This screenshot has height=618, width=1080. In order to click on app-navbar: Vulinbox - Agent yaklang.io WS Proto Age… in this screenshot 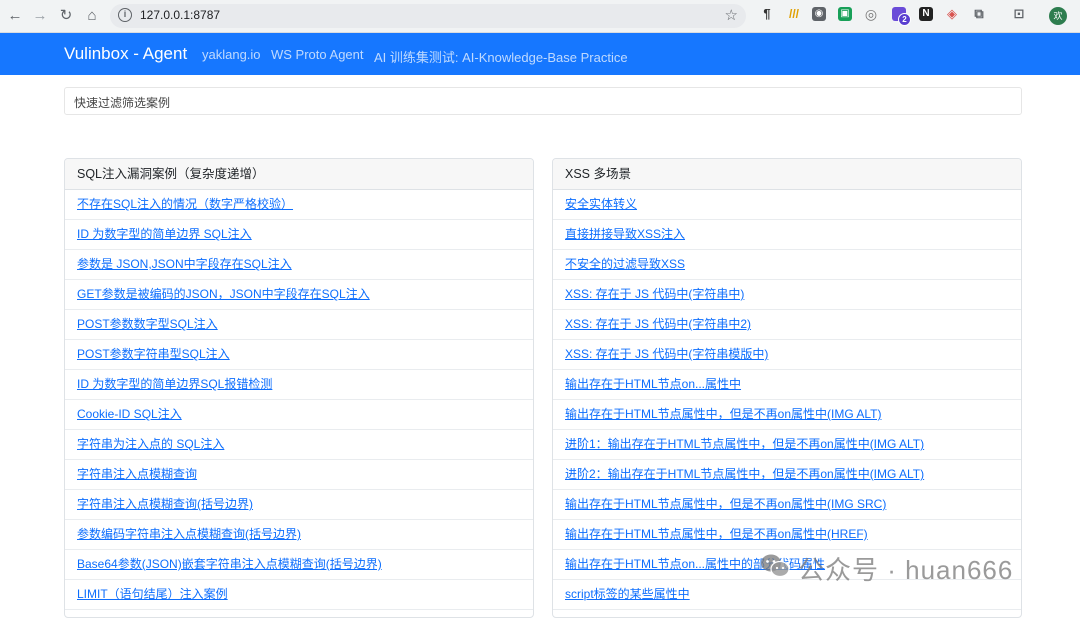, I will do `click(540, 54)`.